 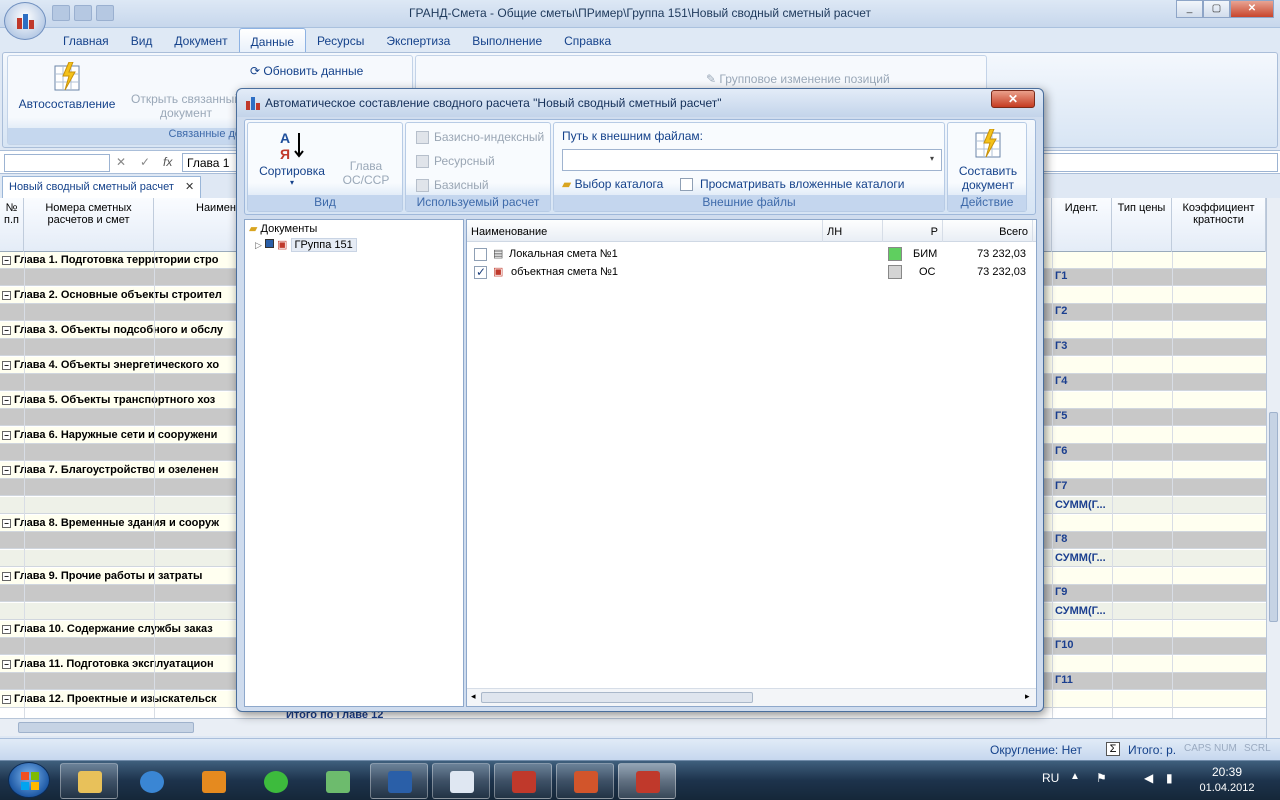 I want to click on open-linked-button: Открыть связанный документ, so click(x=186, y=92).